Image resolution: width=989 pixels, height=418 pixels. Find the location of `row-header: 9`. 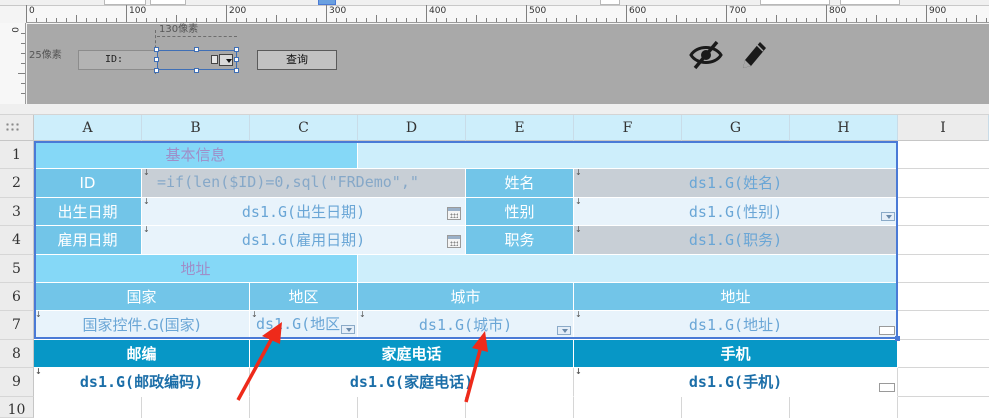

row-header: 9 is located at coordinates (17, 382).